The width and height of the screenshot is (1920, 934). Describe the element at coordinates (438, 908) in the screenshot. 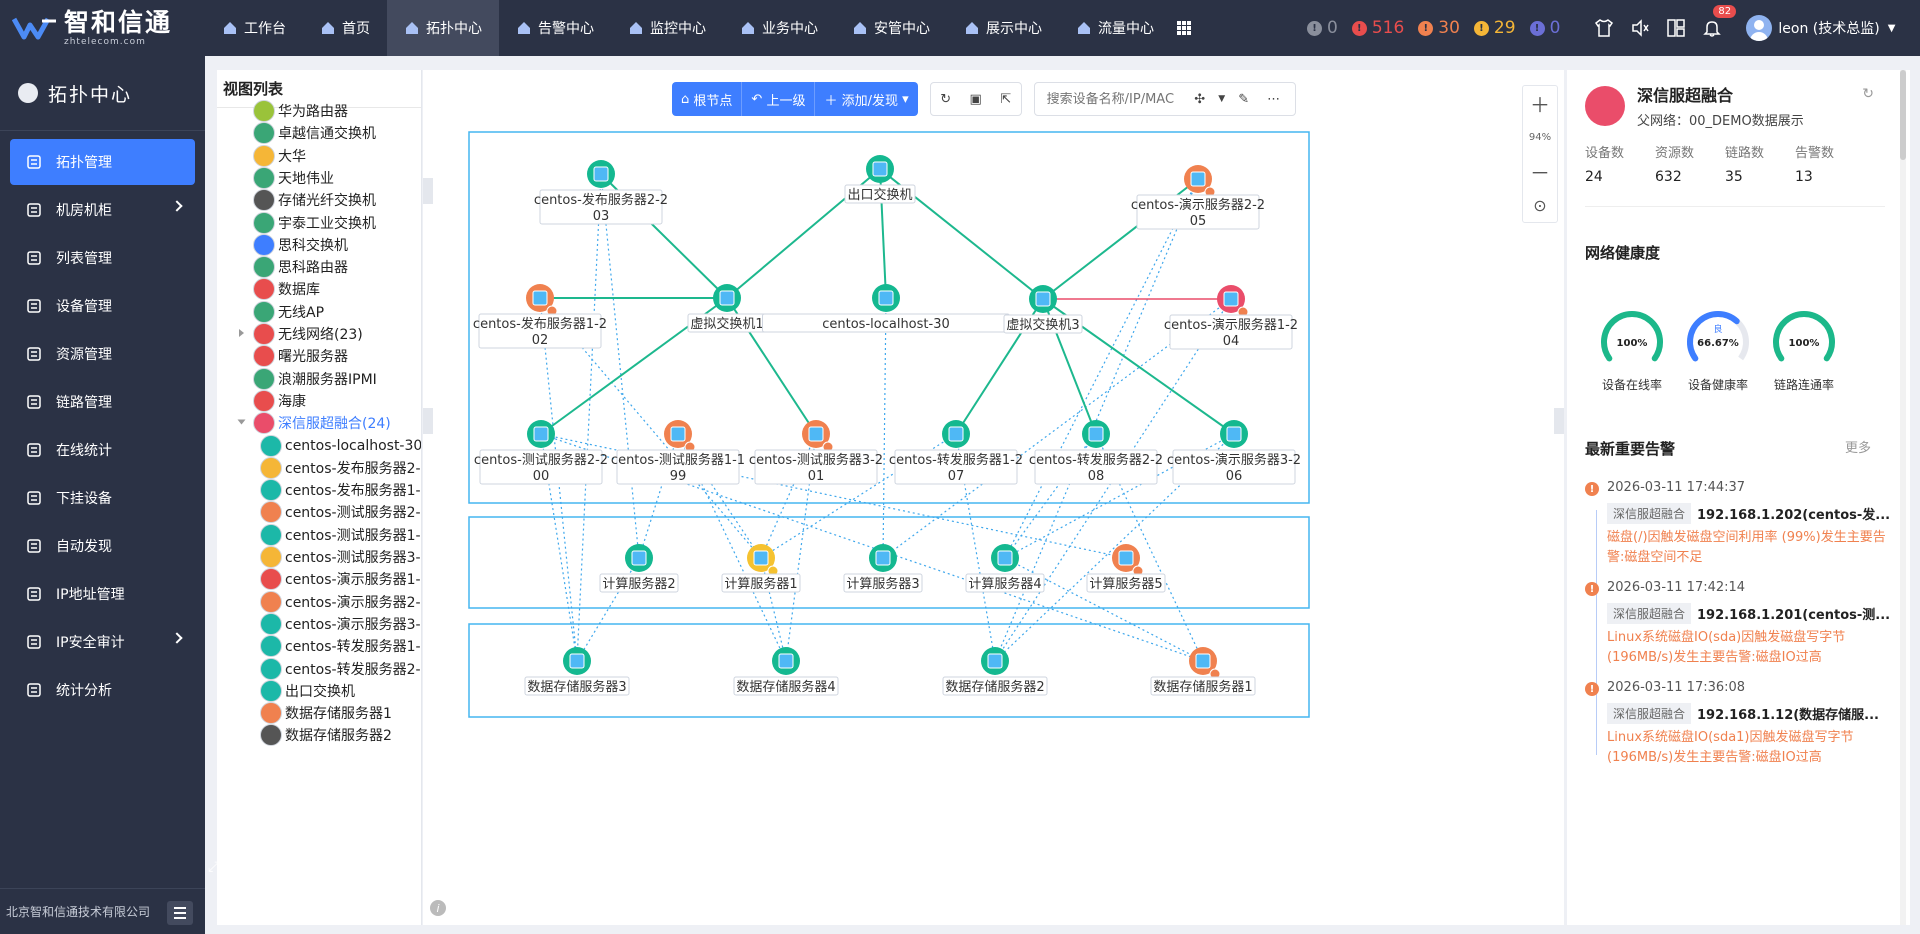

I see `info-icon: i` at that location.